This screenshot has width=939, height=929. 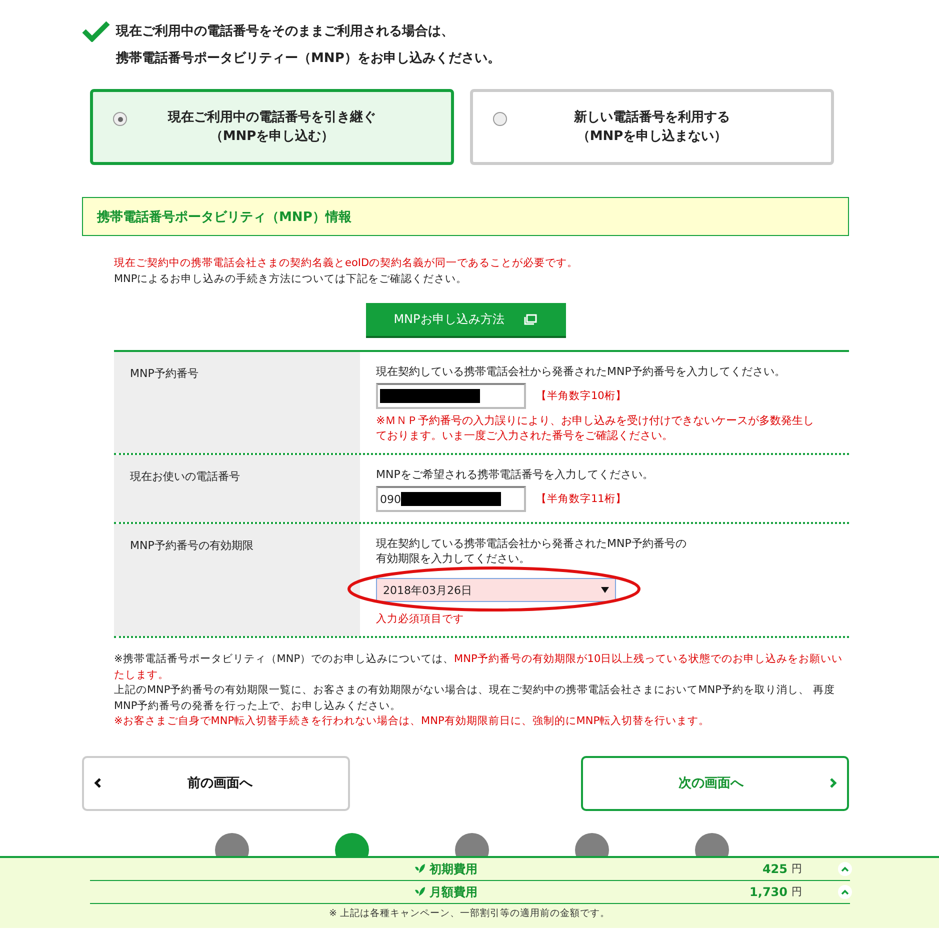 I want to click on cost-label: 月額費用, so click(x=454, y=892).